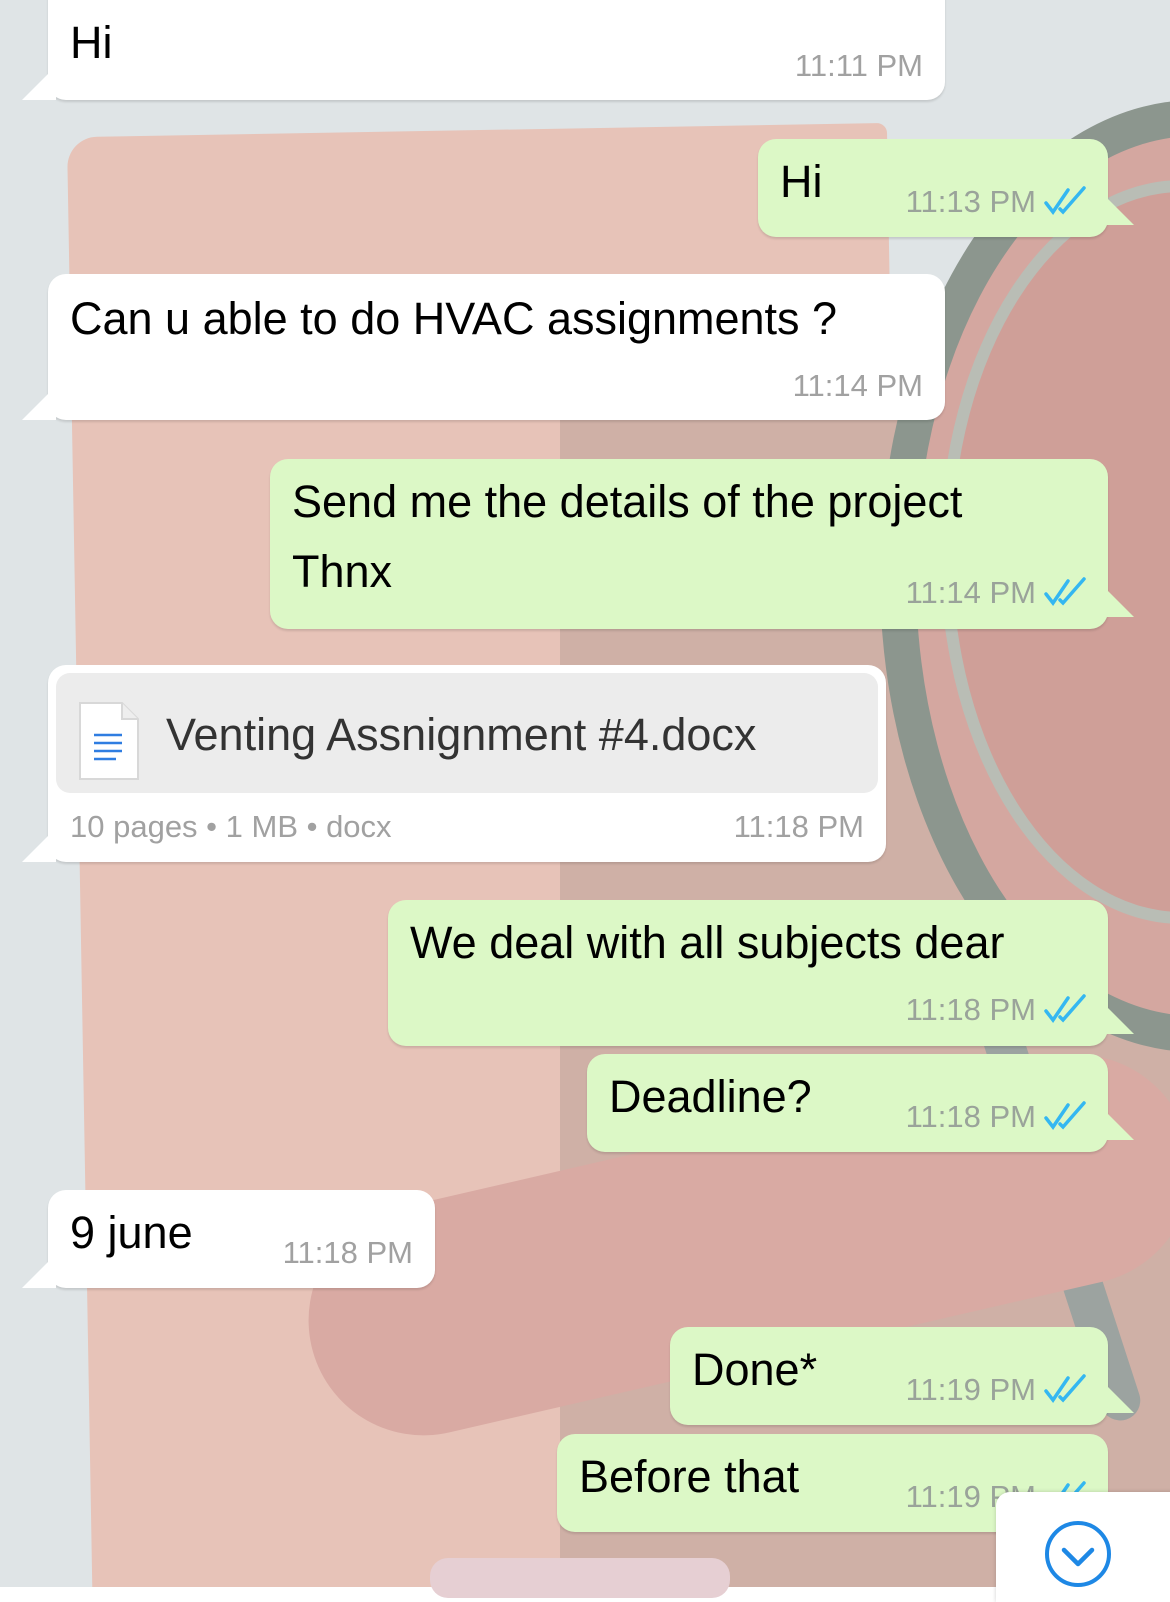 Image resolution: width=1170 pixels, height=1602 pixels. Describe the element at coordinates (231, 826) in the screenshot. I see `document-meta: 10 pages • 1 MB • docx` at that location.